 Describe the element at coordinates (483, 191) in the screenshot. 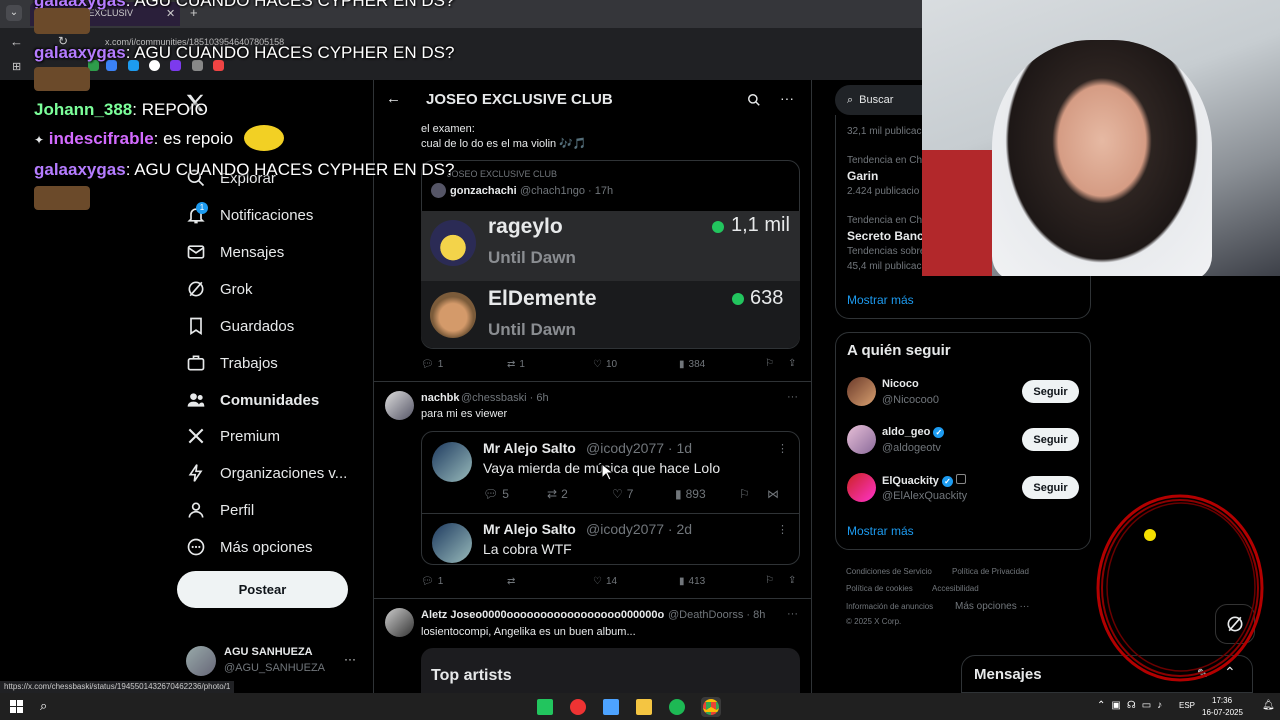

I see `quote-author-name: gonzachachi` at that location.